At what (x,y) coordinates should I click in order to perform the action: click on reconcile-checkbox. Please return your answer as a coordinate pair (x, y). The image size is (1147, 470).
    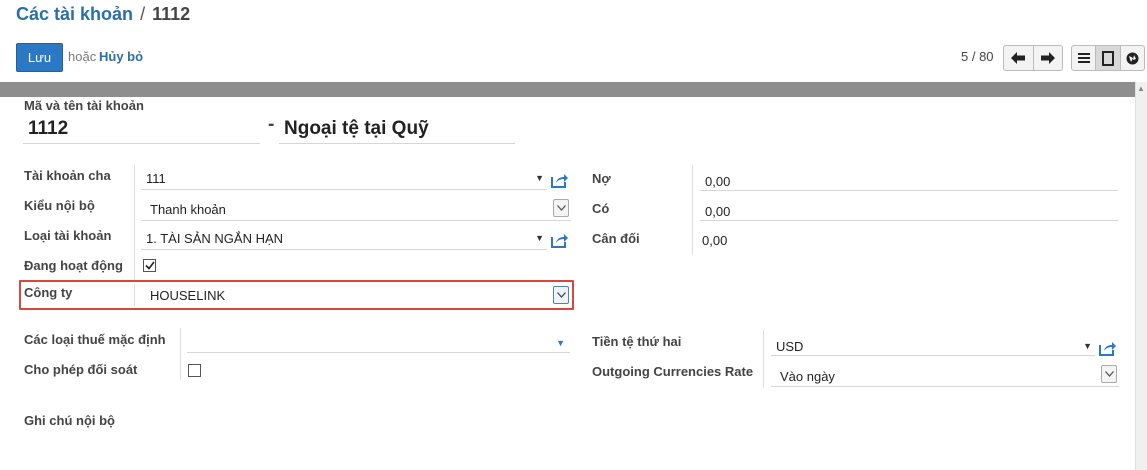
    Looking at the image, I should click on (194, 370).